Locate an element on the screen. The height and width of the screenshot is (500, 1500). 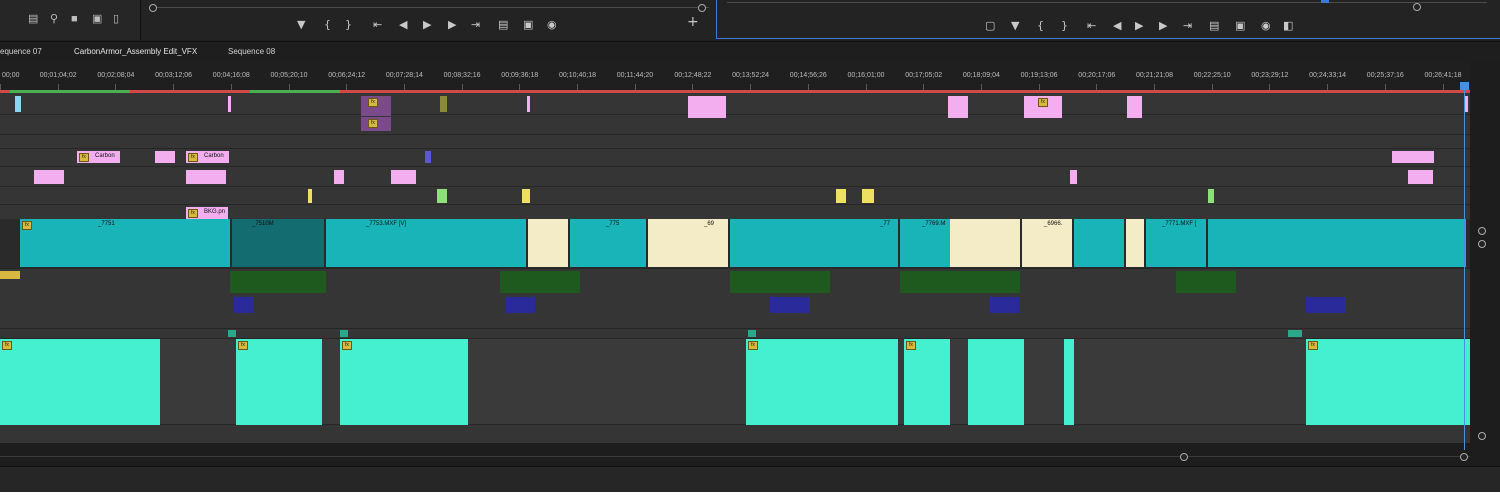
program-scrubber is located at coordinates (1107, 2).